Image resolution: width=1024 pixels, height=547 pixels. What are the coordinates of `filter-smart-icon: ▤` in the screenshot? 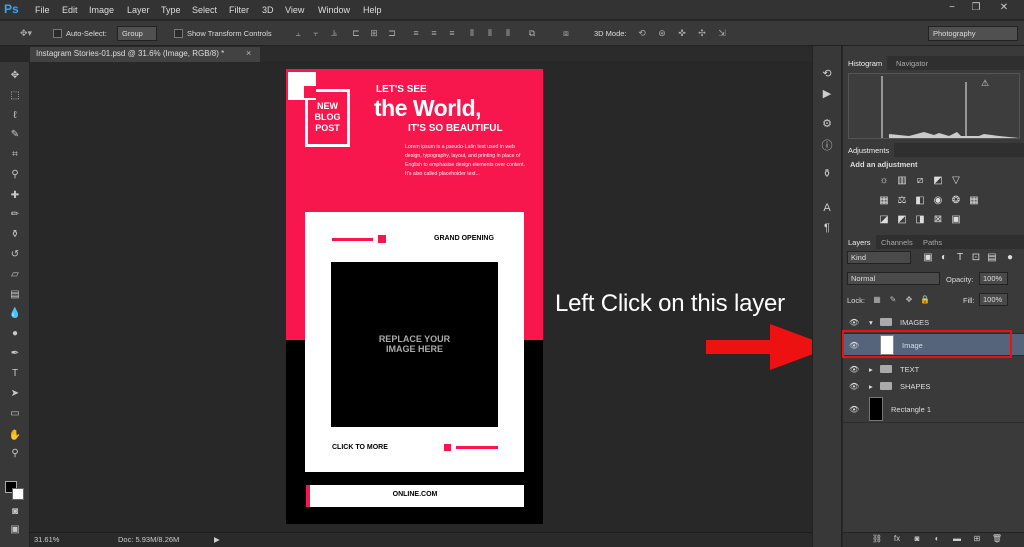 It's located at (992, 258).